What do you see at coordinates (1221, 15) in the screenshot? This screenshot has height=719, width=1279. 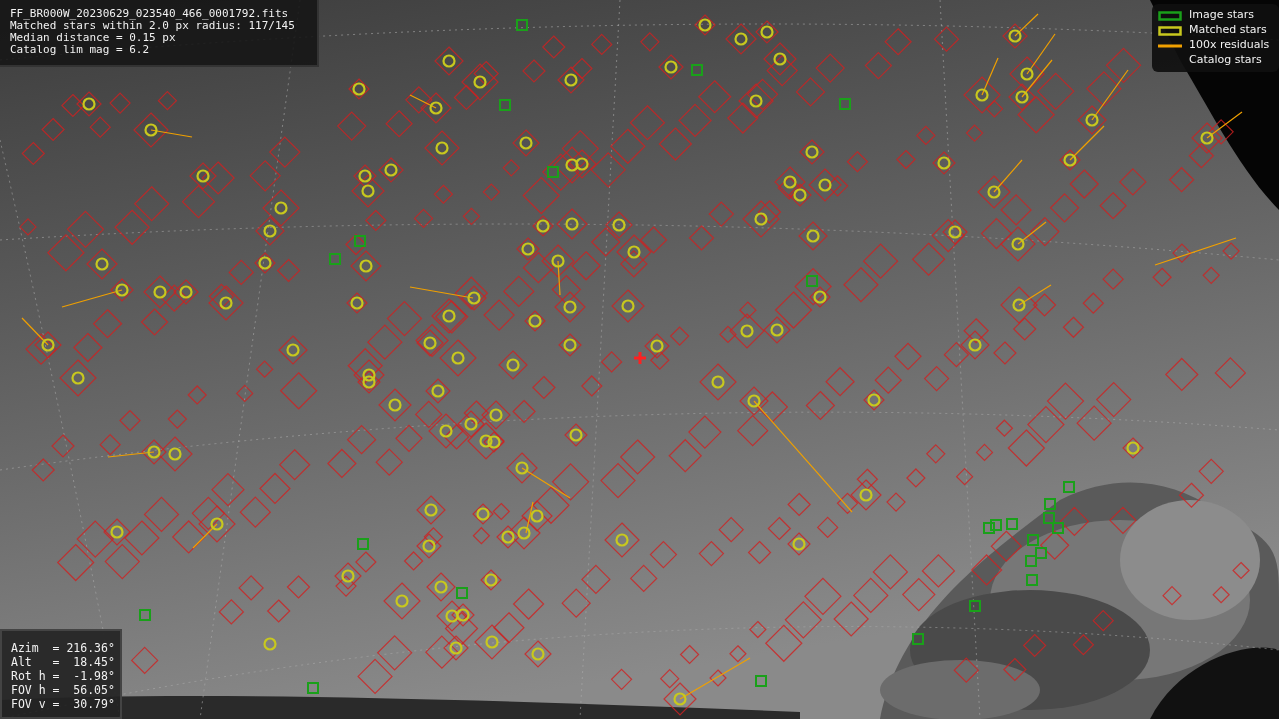 I see `legend-label: Image stars` at bounding box center [1221, 15].